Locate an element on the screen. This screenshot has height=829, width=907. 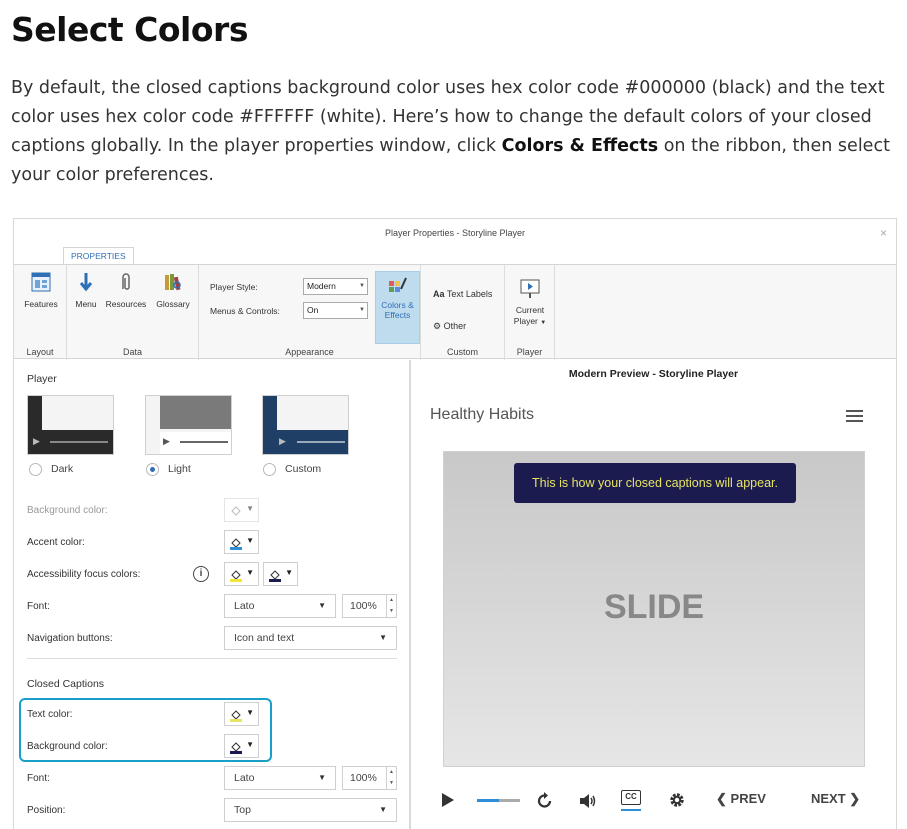
navigation-buttons-label: Navigation buttons: is located at coordinates (70, 638).